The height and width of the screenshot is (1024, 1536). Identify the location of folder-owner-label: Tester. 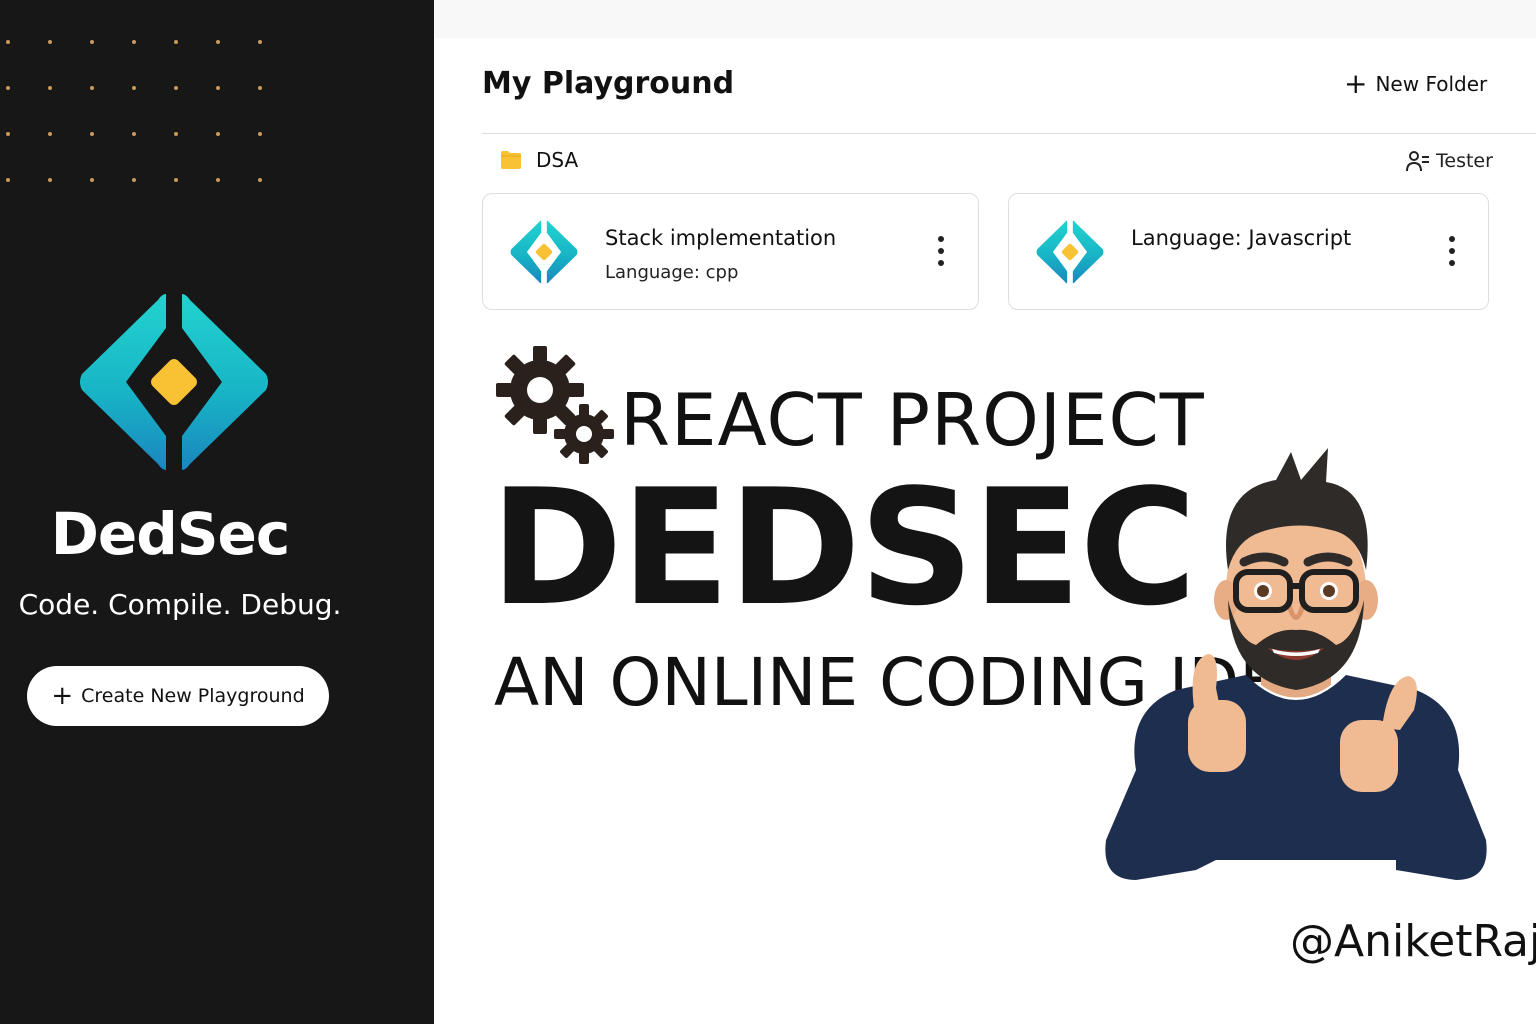
(1464, 161).